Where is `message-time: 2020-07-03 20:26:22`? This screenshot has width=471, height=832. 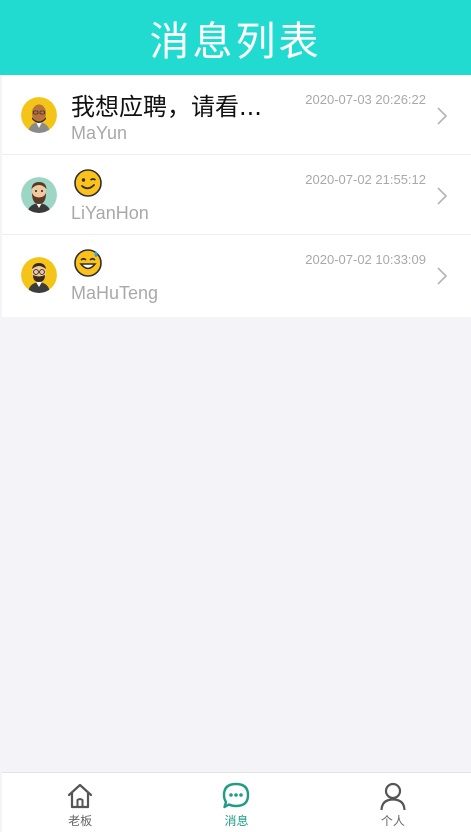
message-time: 2020-07-03 20:26:22 is located at coordinates (365, 99).